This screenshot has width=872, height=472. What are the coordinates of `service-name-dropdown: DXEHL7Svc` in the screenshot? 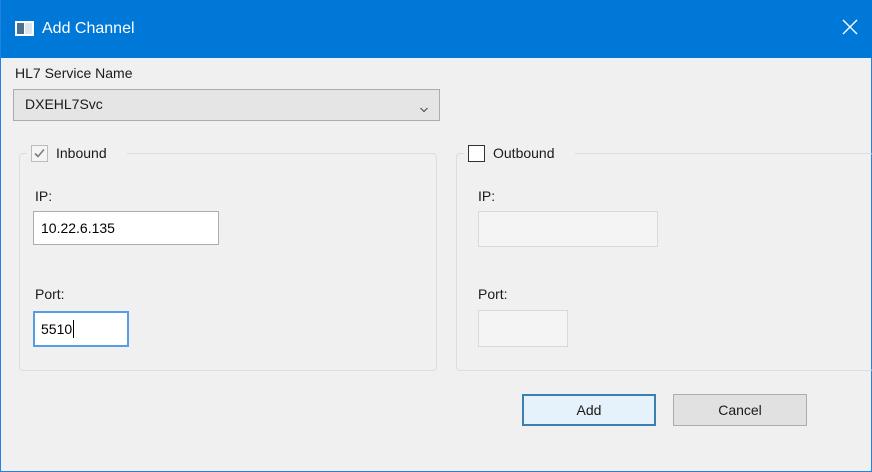 It's located at (226, 105).